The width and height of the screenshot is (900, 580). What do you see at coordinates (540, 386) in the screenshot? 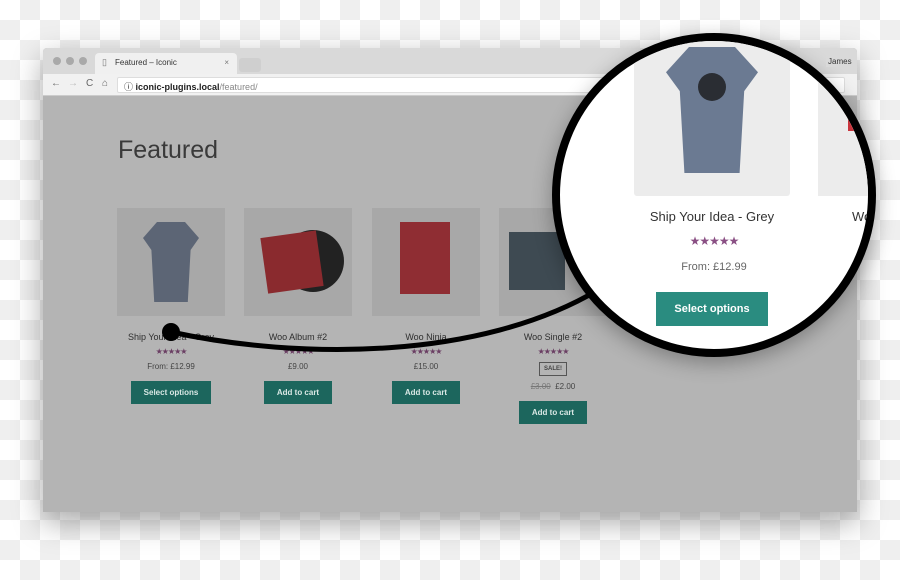
I see `old-price: £3.00` at bounding box center [540, 386].